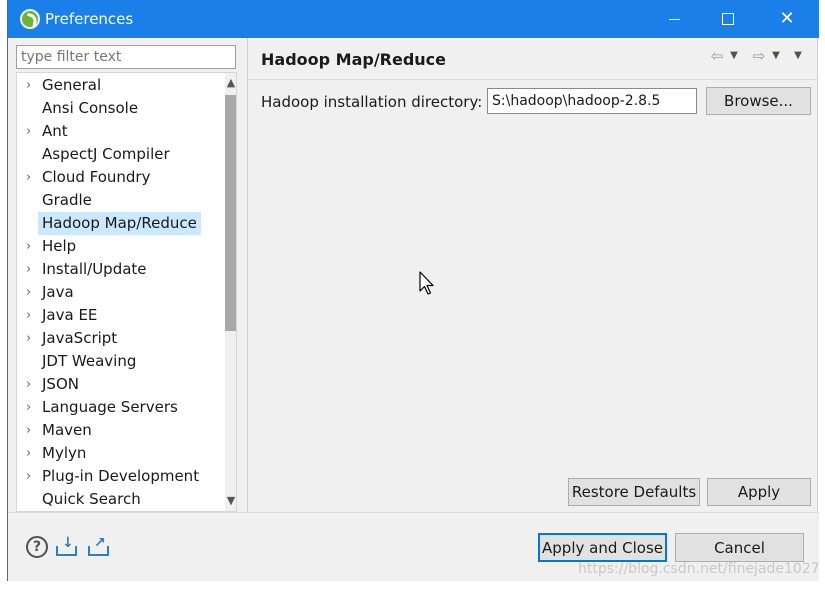 Image resolution: width=825 pixels, height=589 pixels. I want to click on tree-item: › Java, so click(117, 292).